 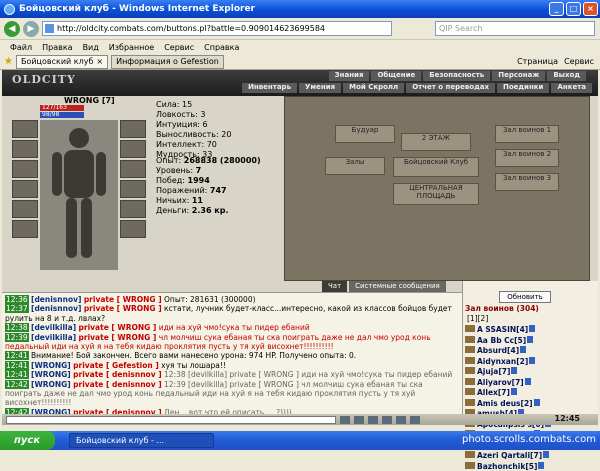 What do you see at coordinates (171, 419) in the screenshot?
I see `chat-input` at bounding box center [171, 419].